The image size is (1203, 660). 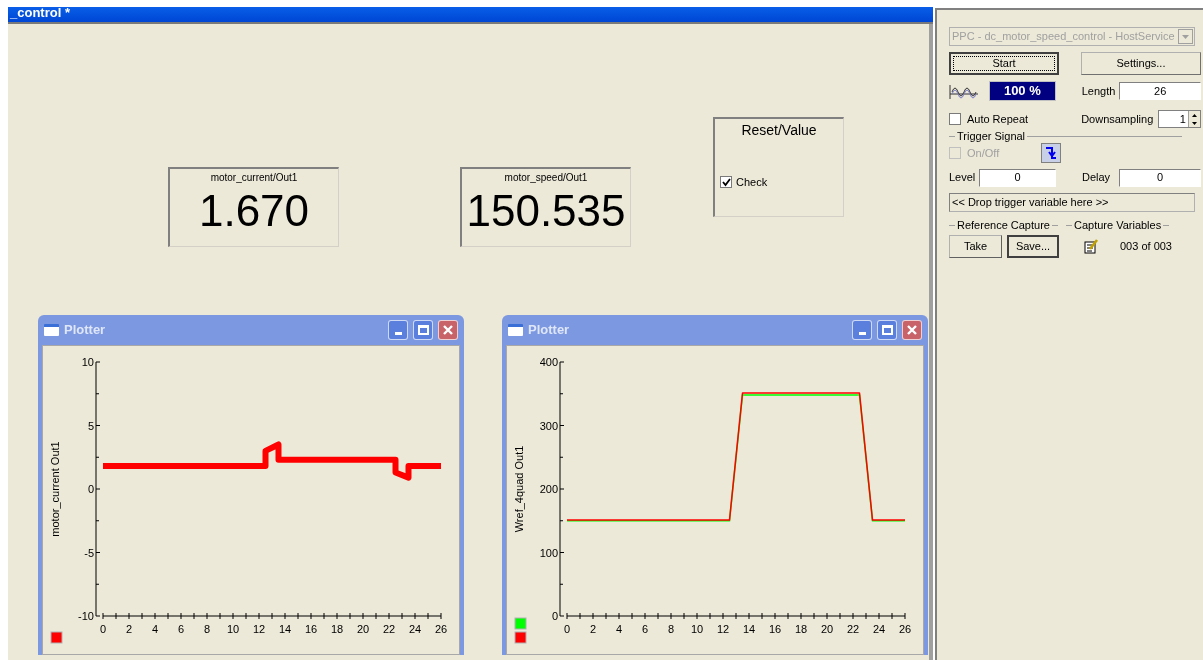 What do you see at coordinates (1117, 225) in the screenshot?
I see `group-title: Capture Variables` at bounding box center [1117, 225].